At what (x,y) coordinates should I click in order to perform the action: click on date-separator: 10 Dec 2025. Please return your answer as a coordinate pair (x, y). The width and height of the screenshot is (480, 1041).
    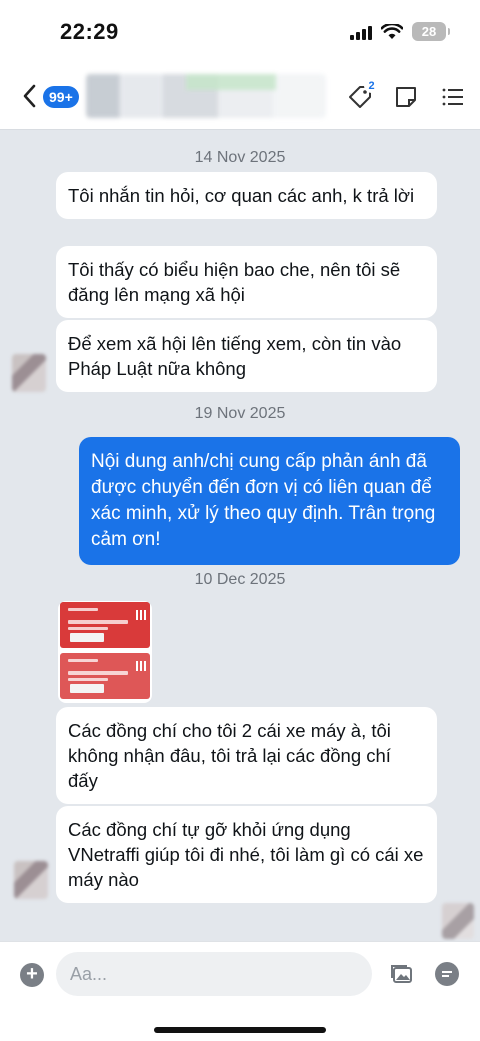
    Looking at the image, I should click on (240, 579).